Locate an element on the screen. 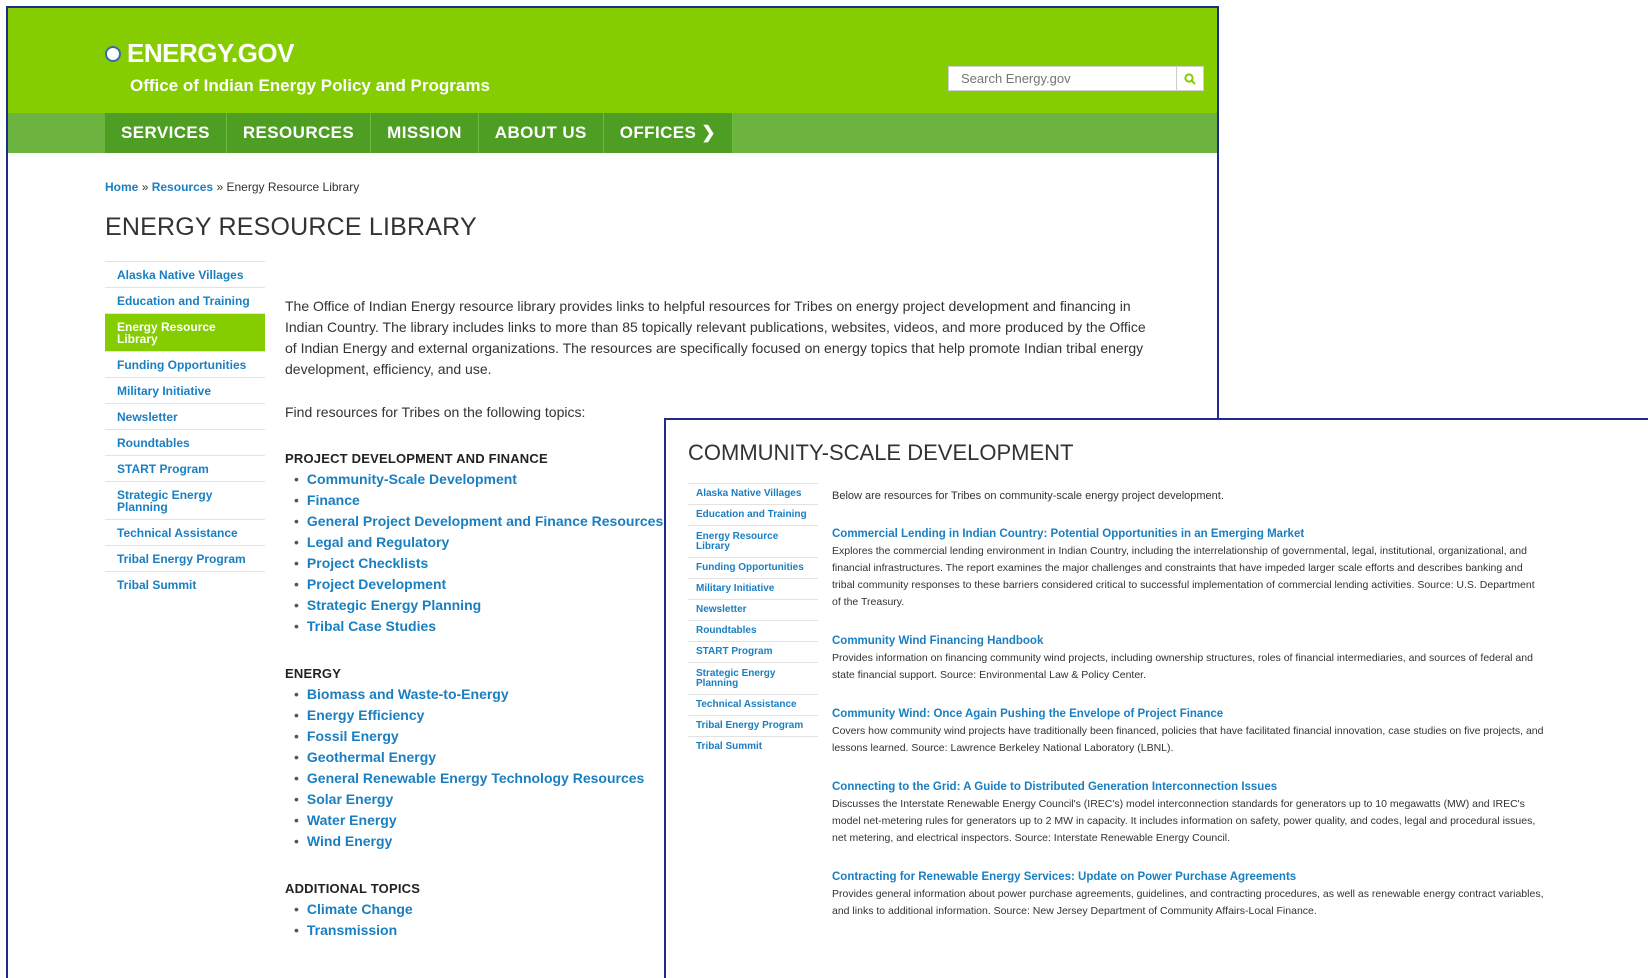 This screenshot has width=1648, height=978. topic-list-additional: • Climate Change • Transmission is located at coordinates (353, 920).